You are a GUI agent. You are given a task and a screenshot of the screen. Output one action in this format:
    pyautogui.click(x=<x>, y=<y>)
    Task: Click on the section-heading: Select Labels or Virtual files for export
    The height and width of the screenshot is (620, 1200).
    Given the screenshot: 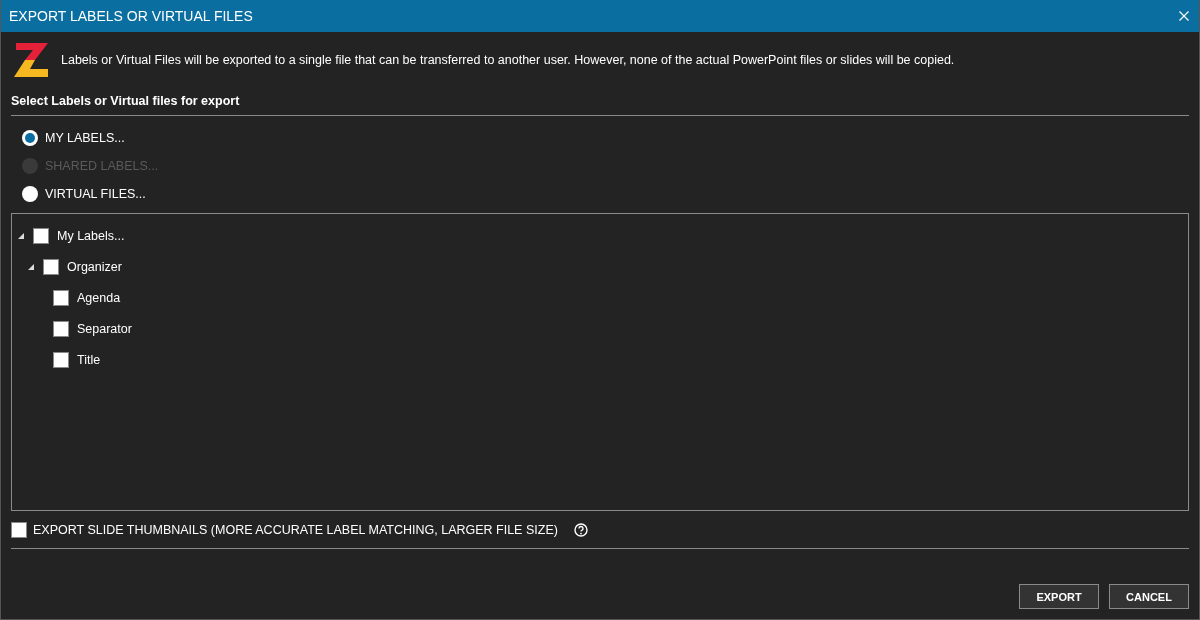 What is the action you would take?
    pyautogui.click(x=600, y=105)
    